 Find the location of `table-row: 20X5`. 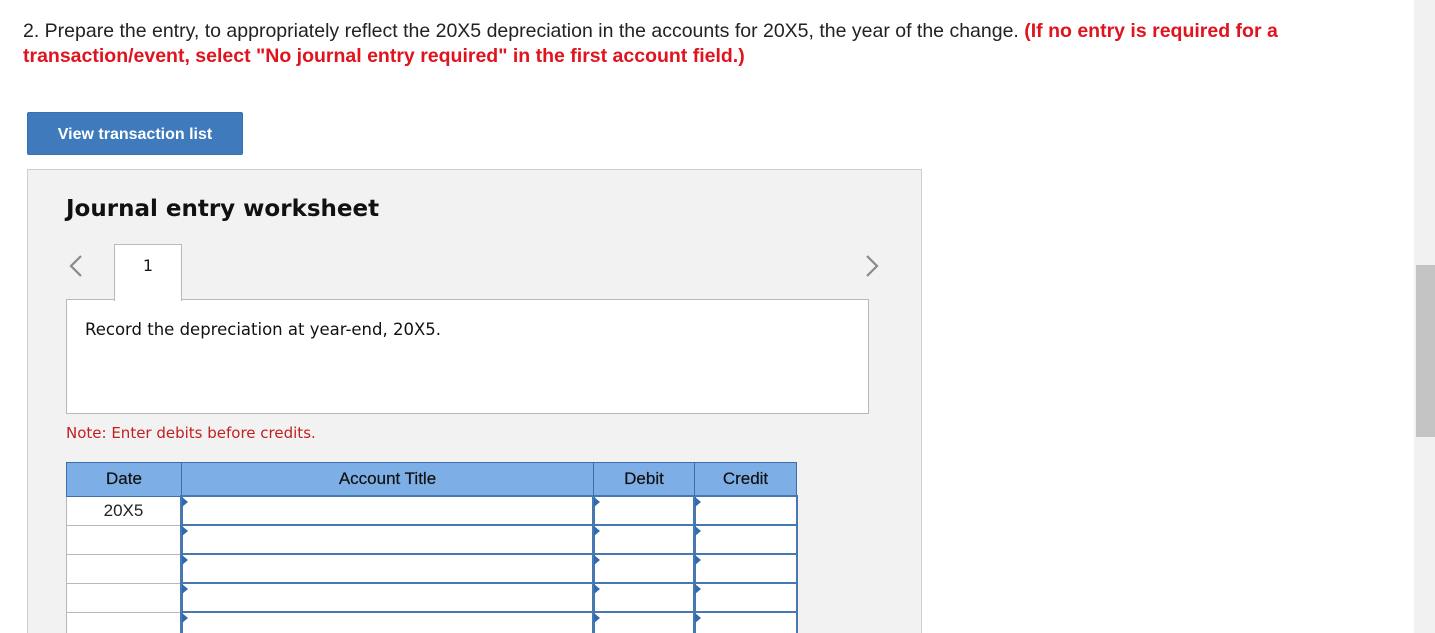

table-row: 20X5 is located at coordinates (432, 510).